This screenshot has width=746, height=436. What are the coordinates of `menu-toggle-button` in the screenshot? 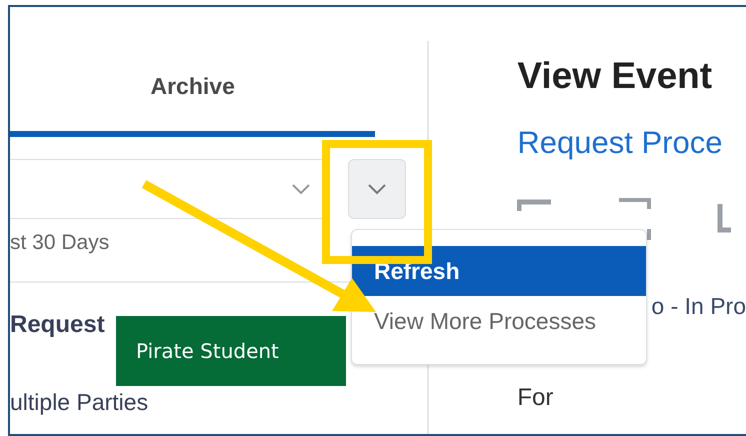 It's located at (377, 189).